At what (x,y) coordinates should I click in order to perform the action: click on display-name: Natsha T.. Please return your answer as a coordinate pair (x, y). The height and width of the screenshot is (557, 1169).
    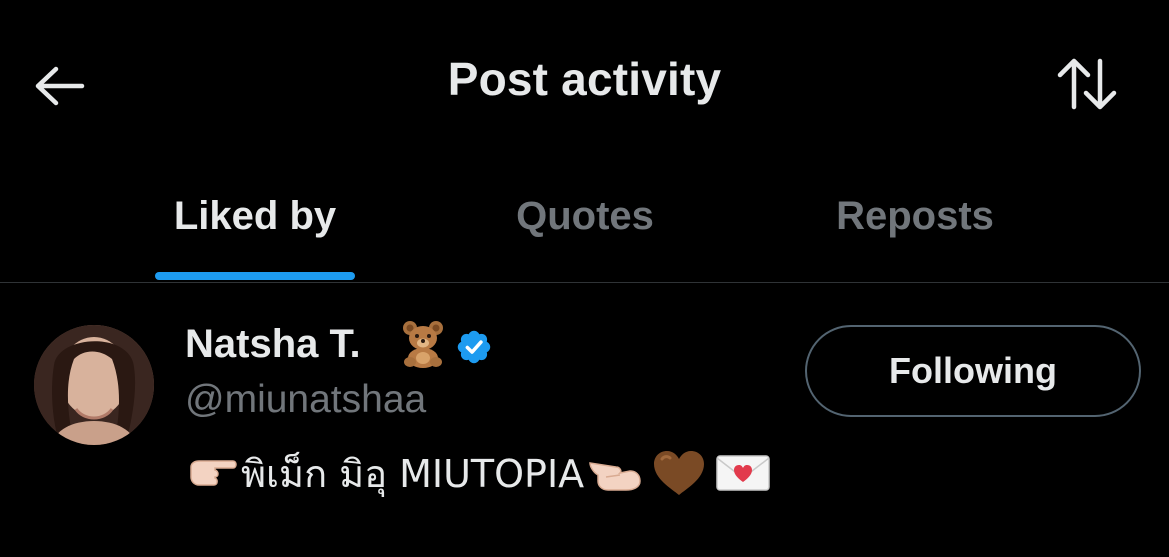
    Looking at the image, I should click on (273, 344).